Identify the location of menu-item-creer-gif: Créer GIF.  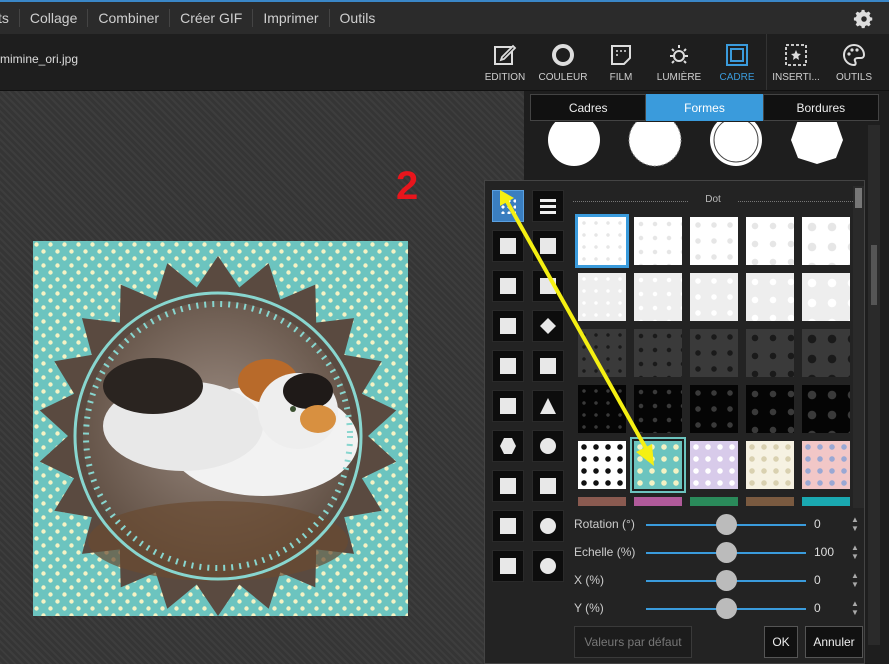
(212, 18).